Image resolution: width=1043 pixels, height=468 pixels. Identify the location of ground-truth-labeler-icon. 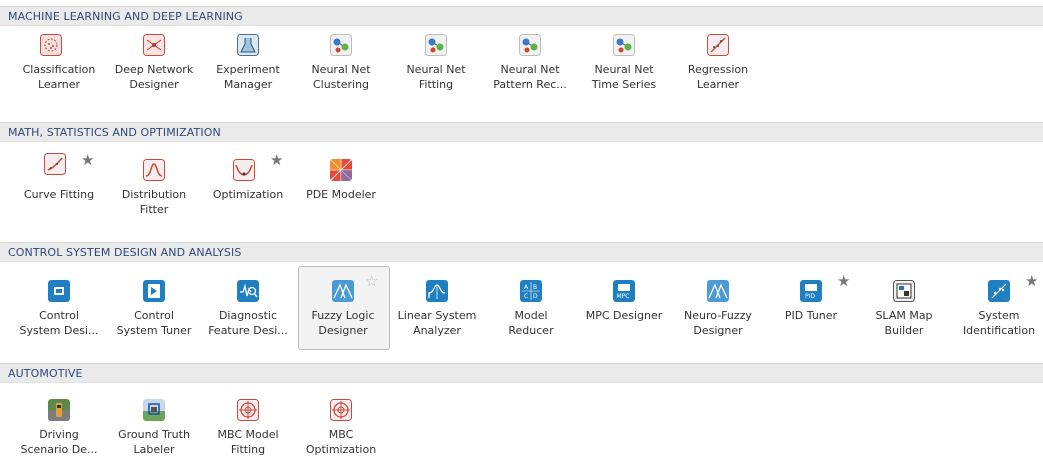
(154, 410).